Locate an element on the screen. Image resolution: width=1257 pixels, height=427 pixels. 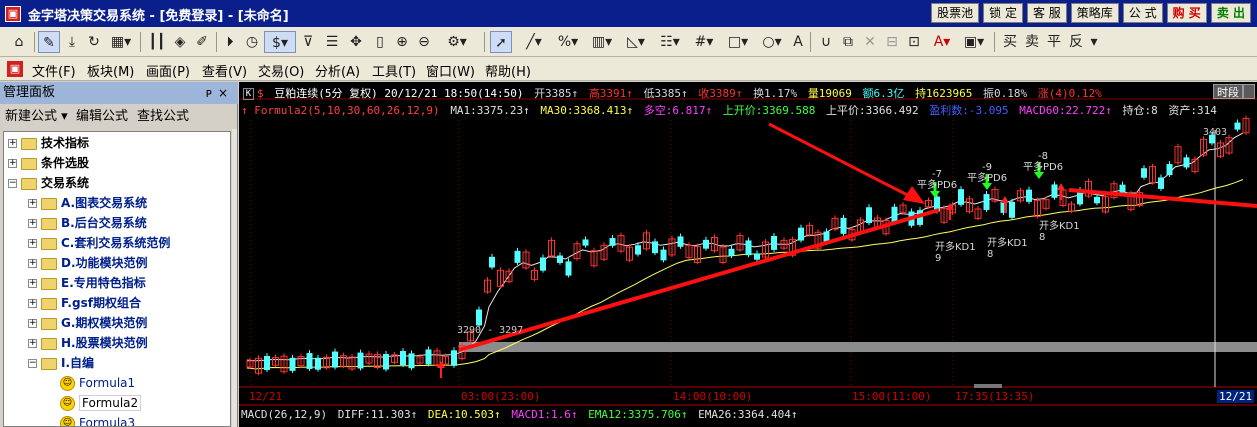
stock-pool-button: 股票池 is located at coordinates (955, 13).